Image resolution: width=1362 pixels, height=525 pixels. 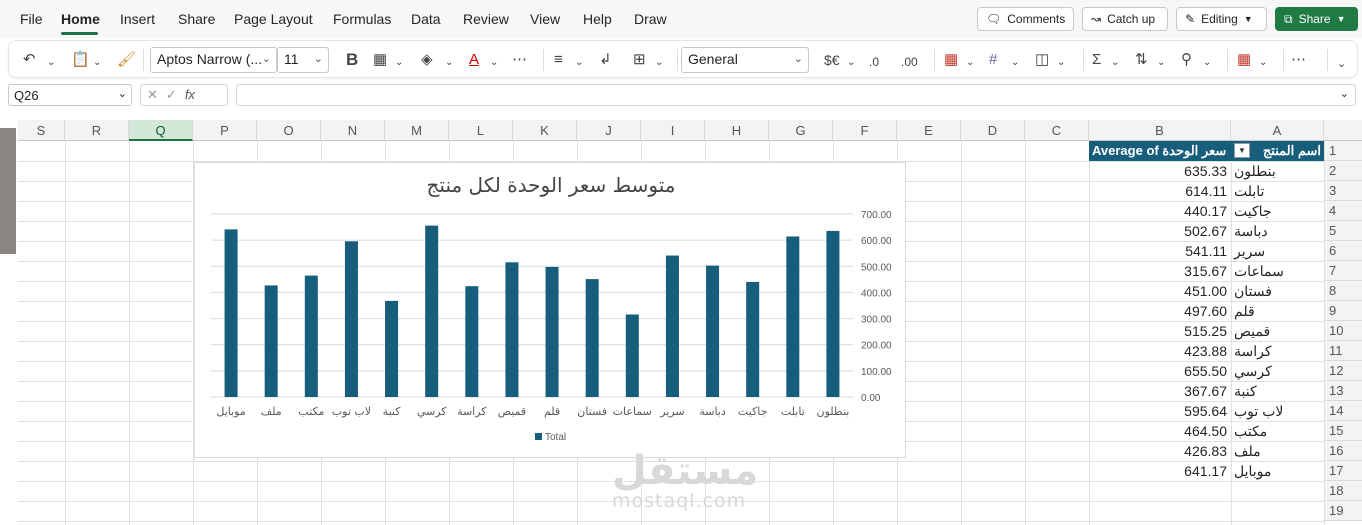 What do you see at coordinates (558, 60) in the screenshot?
I see `align-icon: ≡` at bounding box center [558, 60].